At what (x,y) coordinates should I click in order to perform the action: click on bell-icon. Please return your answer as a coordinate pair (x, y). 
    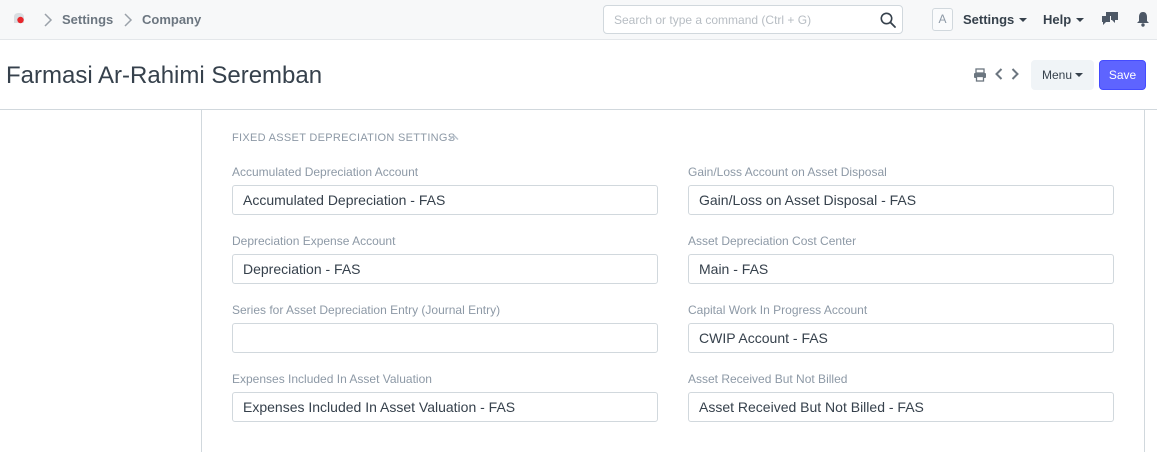
    Looking at the image, I should click on (1143, 19).